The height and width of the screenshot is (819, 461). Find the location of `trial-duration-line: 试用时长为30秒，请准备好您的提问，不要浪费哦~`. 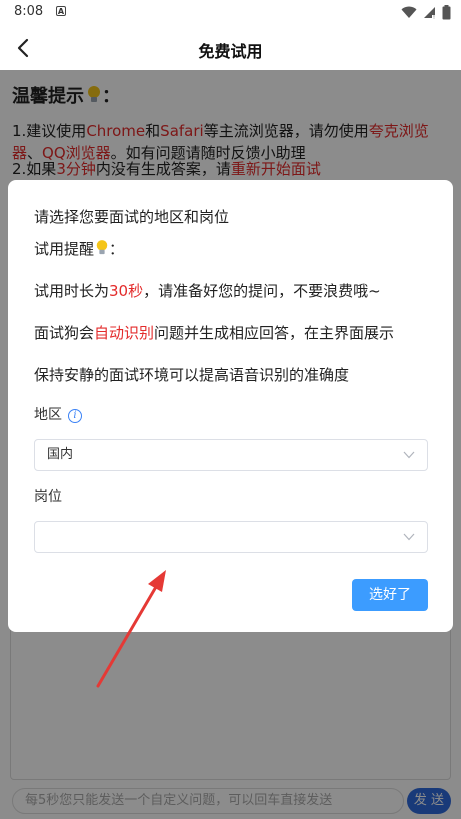

trial-duration-line: 试用时长为30秒，请准备好您的提问，不要浪费哦~ is located at coordinates (234, 290).